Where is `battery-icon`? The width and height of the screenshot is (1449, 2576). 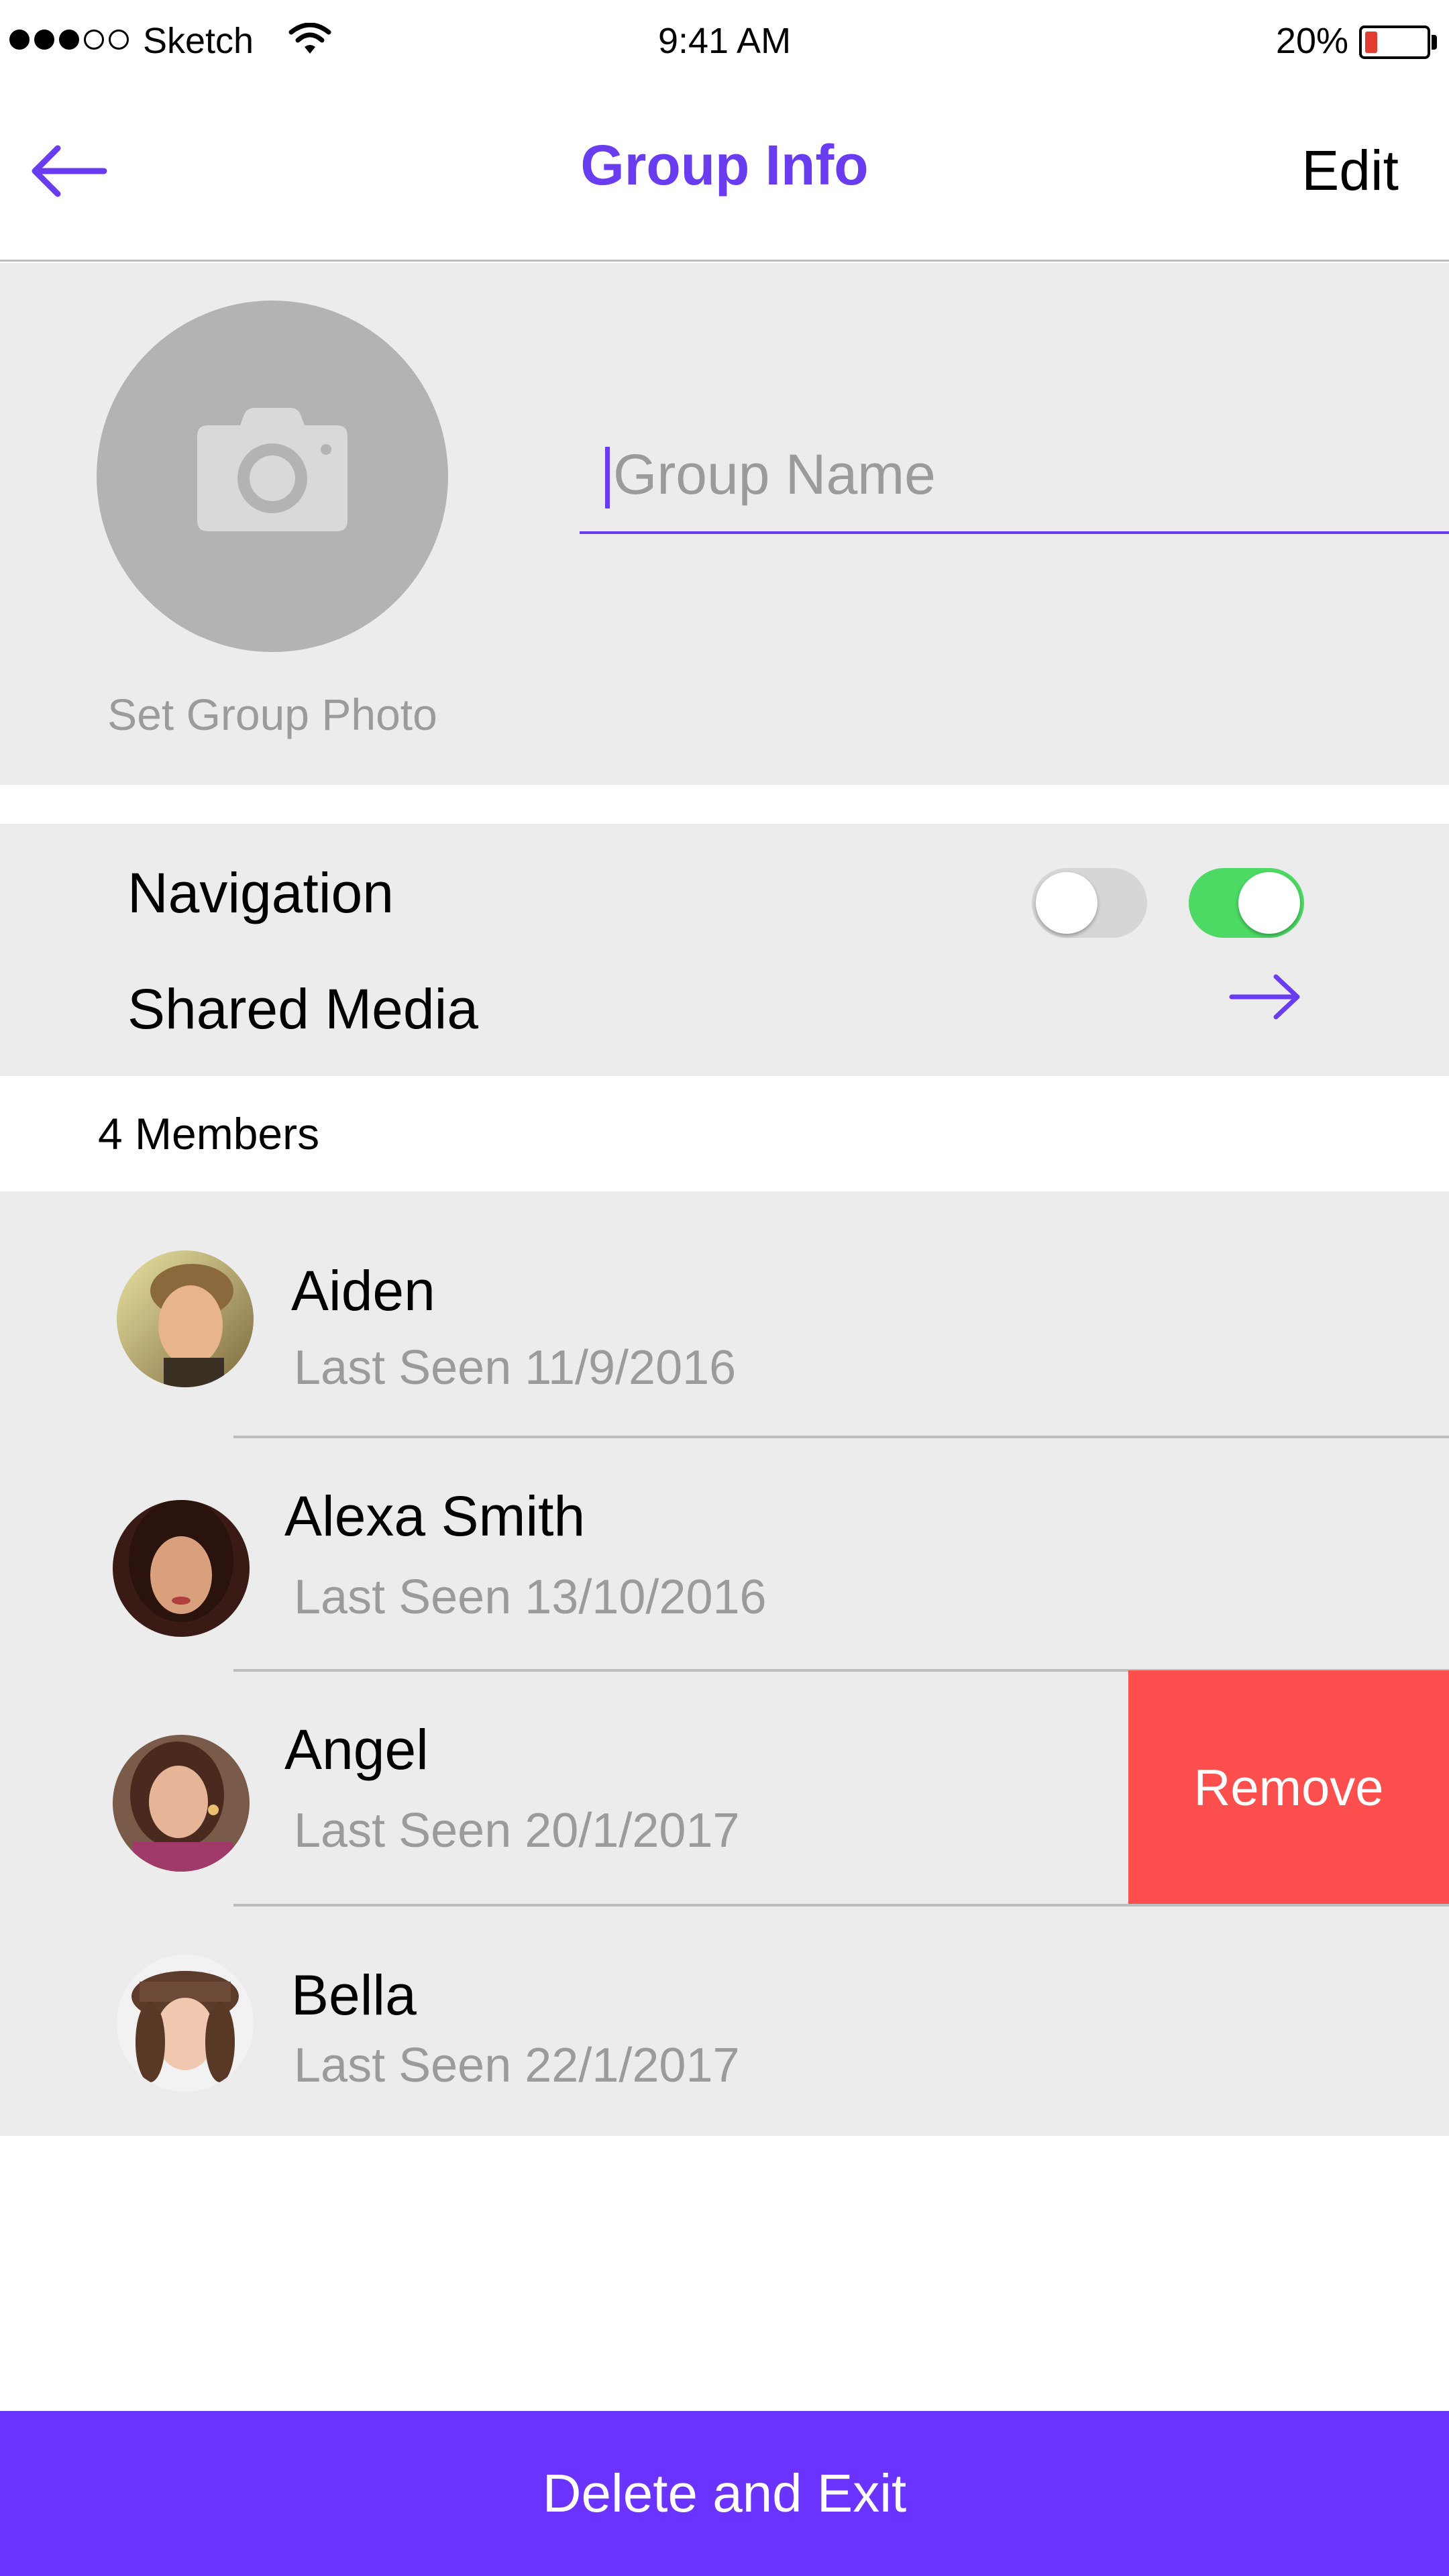 battery-icon is located at coordinates (1394, 42).